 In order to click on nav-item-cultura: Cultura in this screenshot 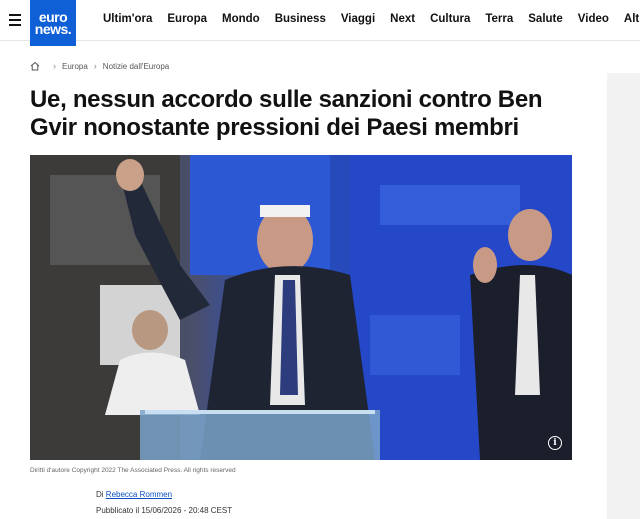, I will do `click(450, 19)`.